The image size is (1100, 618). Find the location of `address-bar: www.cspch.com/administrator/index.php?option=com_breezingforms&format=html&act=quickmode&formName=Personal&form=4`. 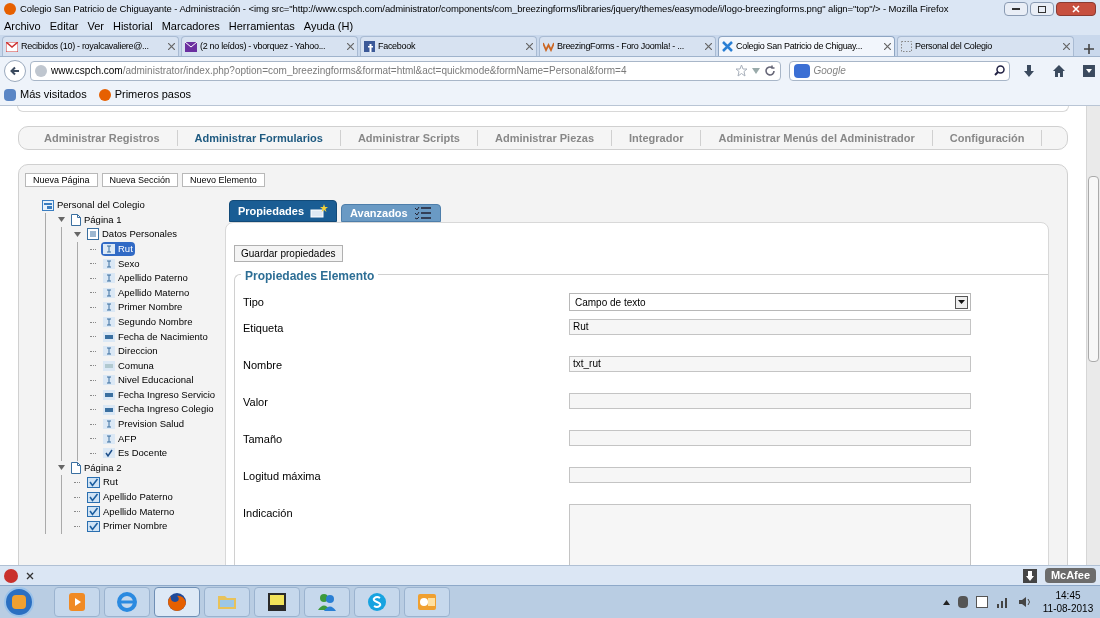

address-bar: www.cspch.com/administrator/index.php?option=com_breezingforms&format=html&act=quickmode&formName=Personal&form=4 is located at coordinates (405, 70).